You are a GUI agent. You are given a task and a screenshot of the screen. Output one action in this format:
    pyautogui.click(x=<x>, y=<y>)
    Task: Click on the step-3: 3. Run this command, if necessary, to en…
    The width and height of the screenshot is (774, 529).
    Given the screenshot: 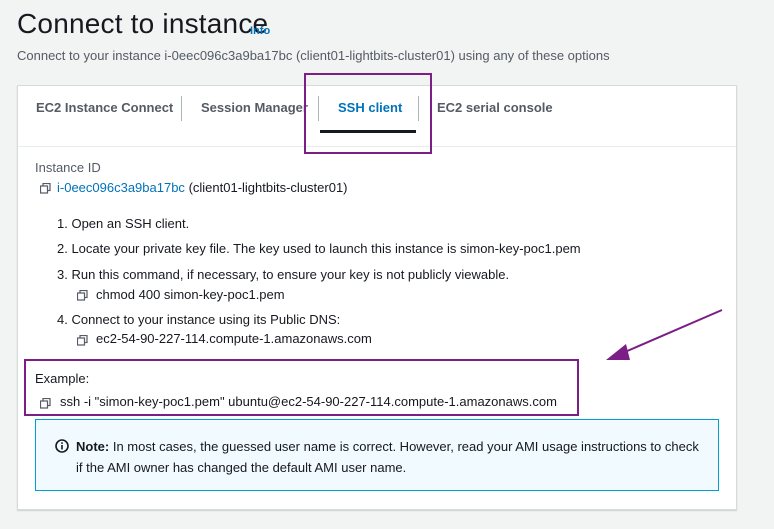 What is the action you would take?
    pyautogui.click(x=283, y=274)
    